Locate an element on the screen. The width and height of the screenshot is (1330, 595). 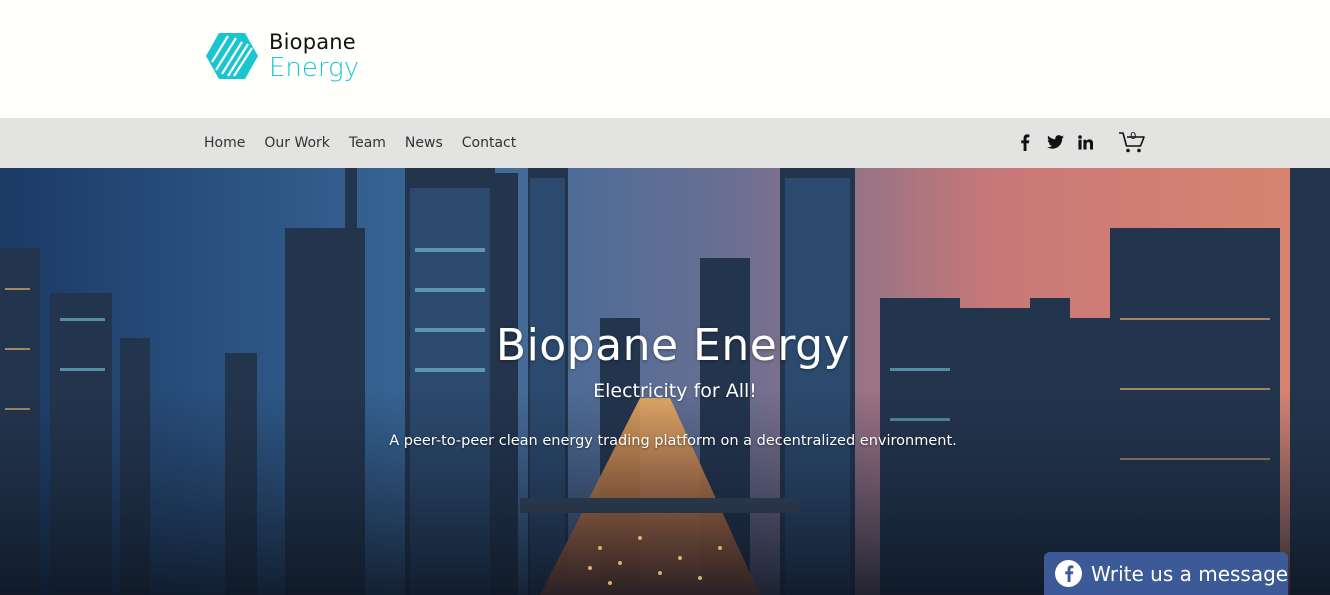
nav-item-home: Home is located at coordinates (224, 143).